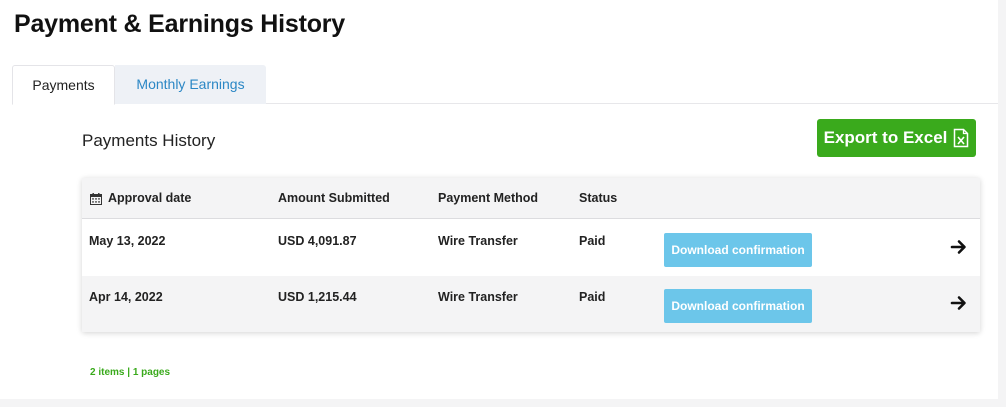 The height and width of the screenshot is (407, 1006). I want to click on header-approval-date: Approval date, so click(140, 198).